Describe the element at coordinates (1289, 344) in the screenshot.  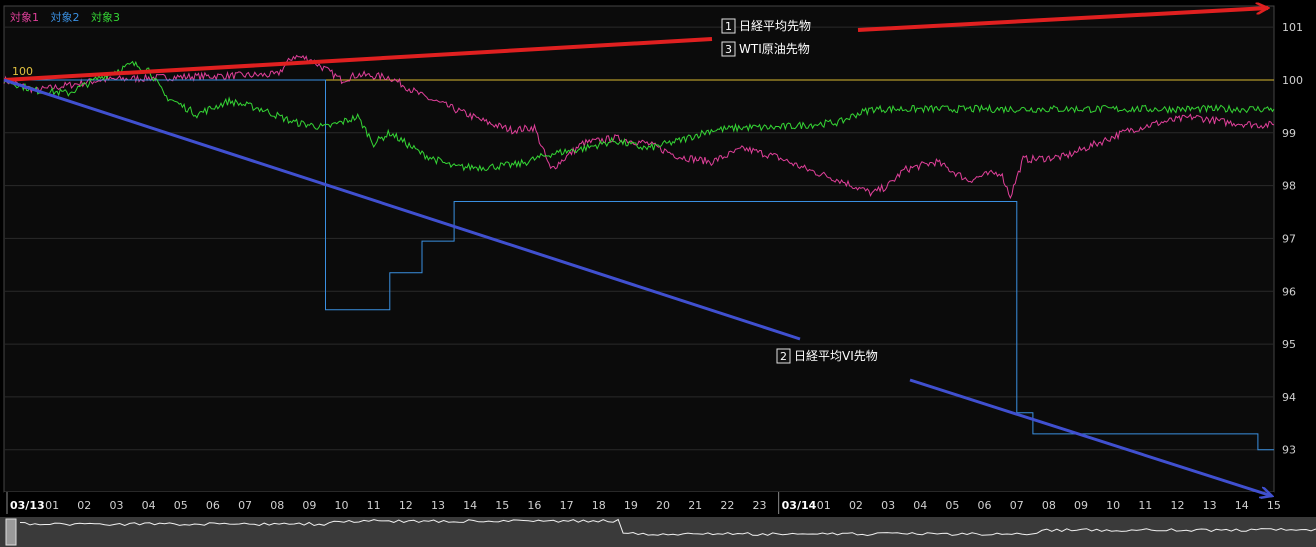
I see `y-tick-label: 95` at that location.